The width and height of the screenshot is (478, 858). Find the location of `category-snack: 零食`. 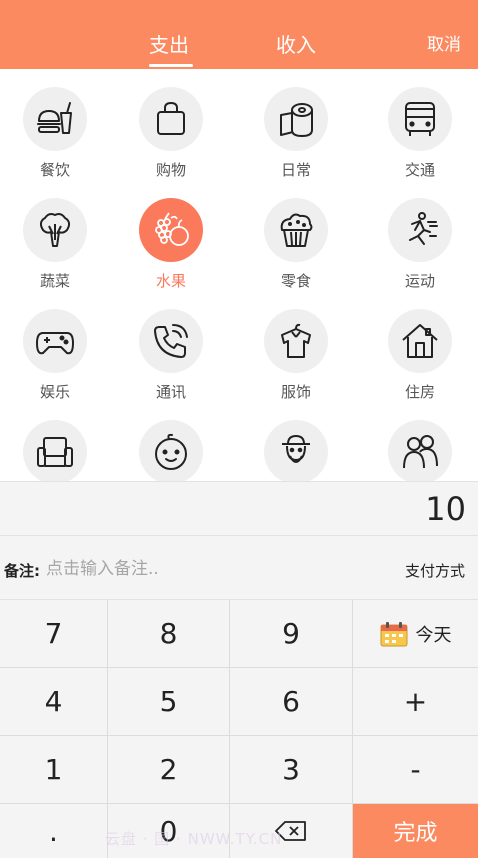

category-snack: 零食 is located at coordinates (296, 235).